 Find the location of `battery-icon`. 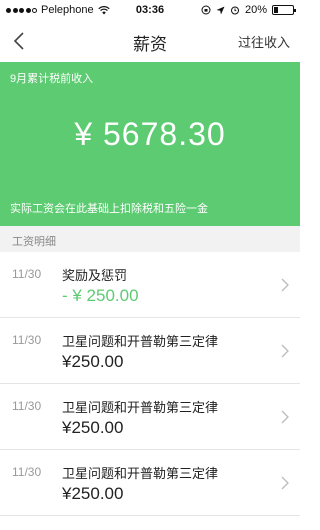

battery-icon is located at coordinates (284, 10).